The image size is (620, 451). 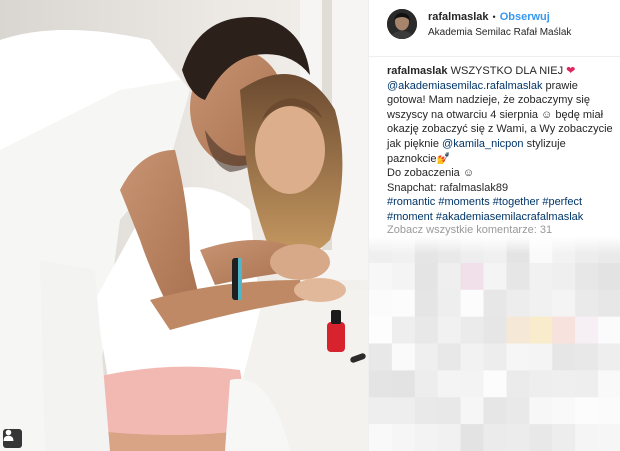 I want to click on hashtag-link: #akademiasemilacrafalmaslak, so click(x=509, y=217).